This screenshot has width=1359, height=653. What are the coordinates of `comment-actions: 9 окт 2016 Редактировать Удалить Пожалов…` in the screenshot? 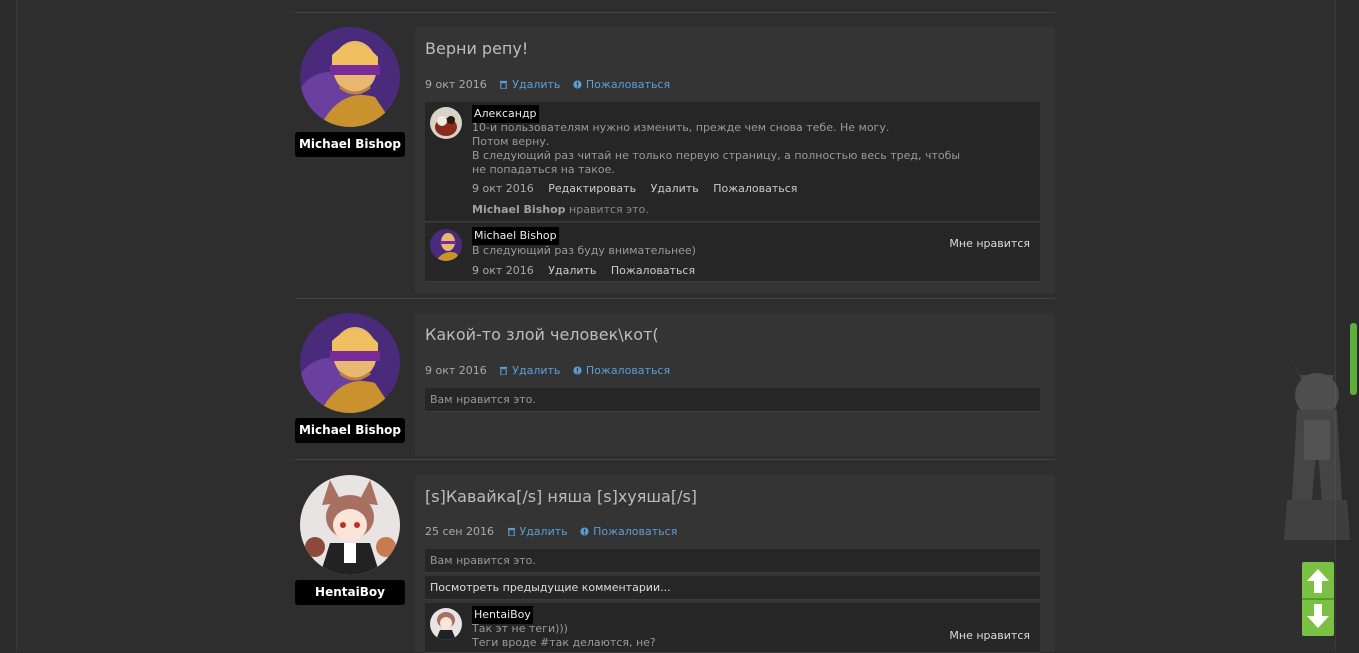 It's located at (640, 188).